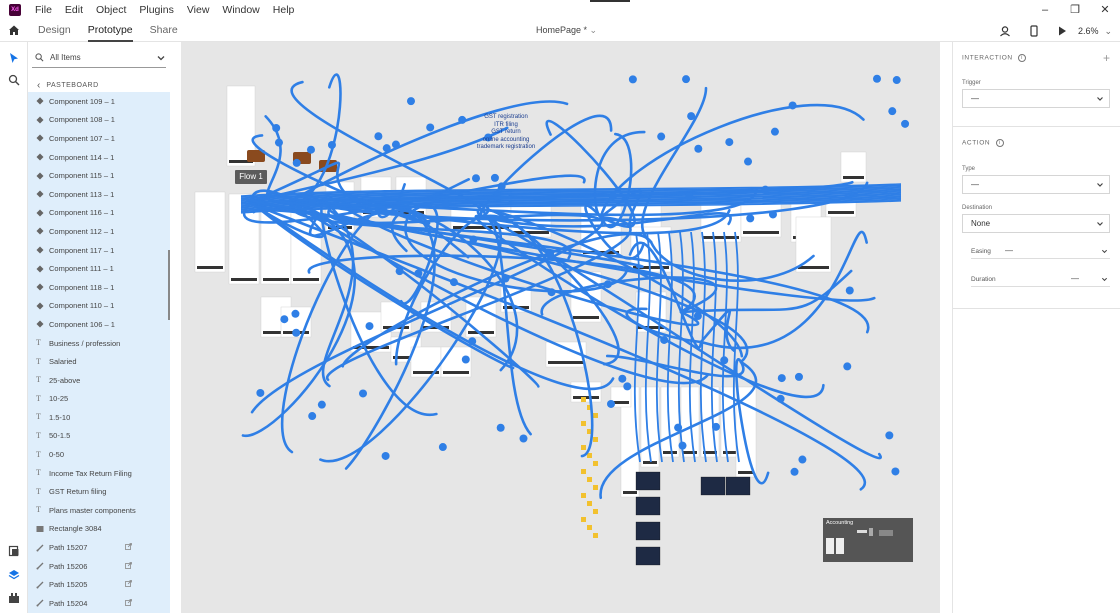 The width and height of the screenshot is (1120, 613). What do you see at coordinates (99, 250) in the screenshot?
I see `layer-item: Component 117 – 1` at bounding box center [99, 250].